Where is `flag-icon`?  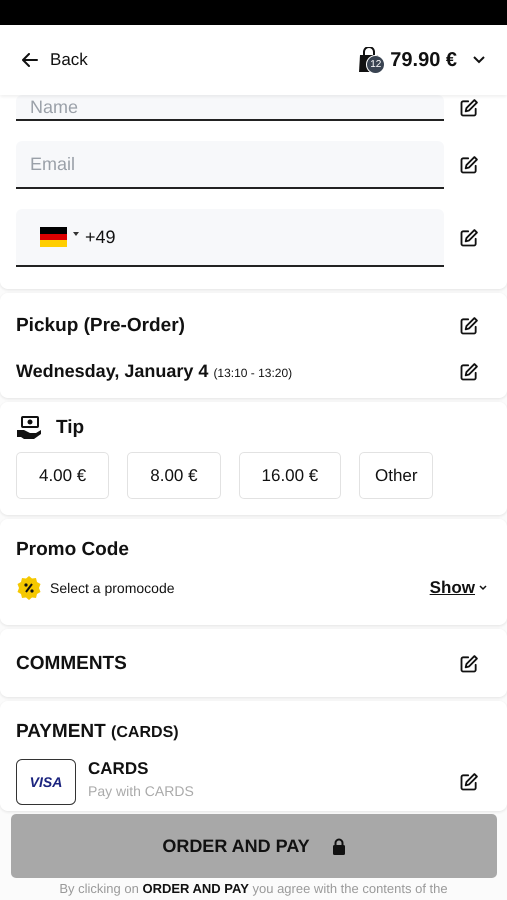
flag-icon is located at coordinates (53, 237).